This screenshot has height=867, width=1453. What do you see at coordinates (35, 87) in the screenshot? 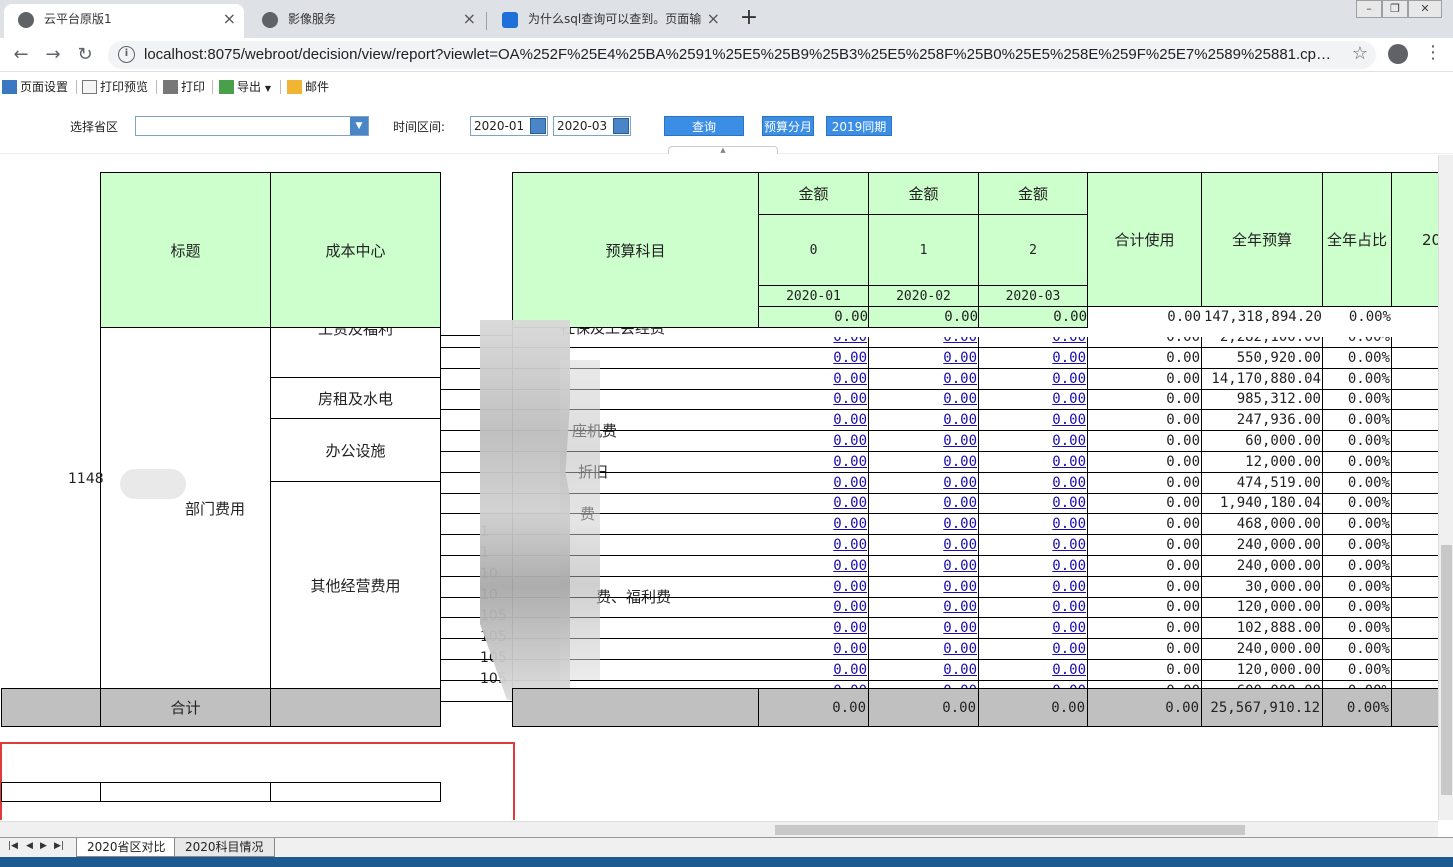
I see `page-setup-button: 页面设置` at bounding box center [35, 87].